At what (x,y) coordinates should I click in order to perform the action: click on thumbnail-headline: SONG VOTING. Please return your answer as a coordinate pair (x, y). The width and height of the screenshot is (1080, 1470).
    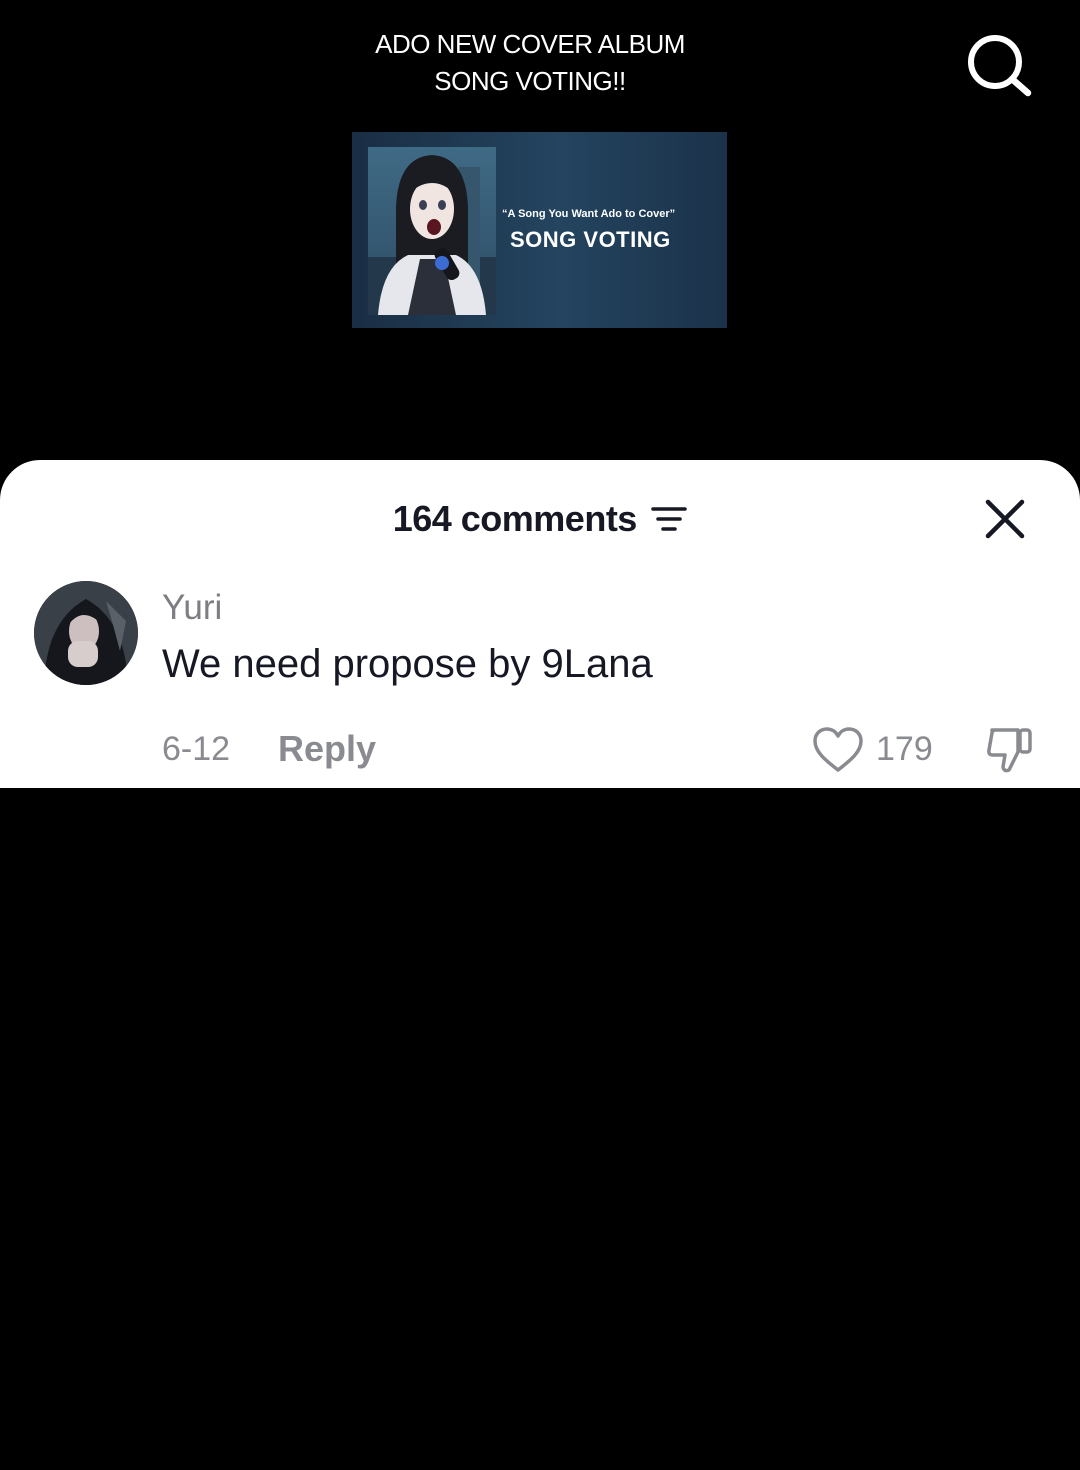
    Looking at the image, I should click on (590, 239).